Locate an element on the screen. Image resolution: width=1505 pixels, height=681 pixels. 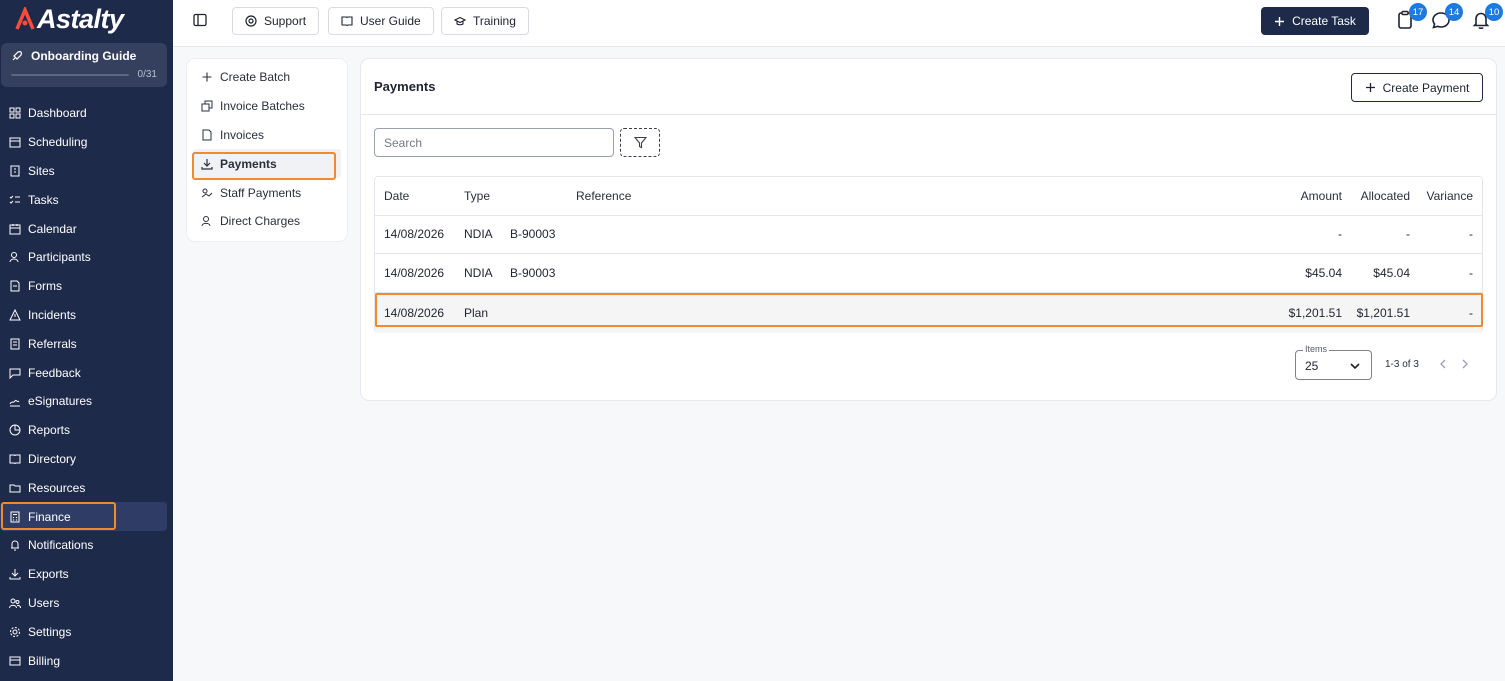
onboarding-guide: Onboarding Guide 0/31 is located at coordinates (84, 65).